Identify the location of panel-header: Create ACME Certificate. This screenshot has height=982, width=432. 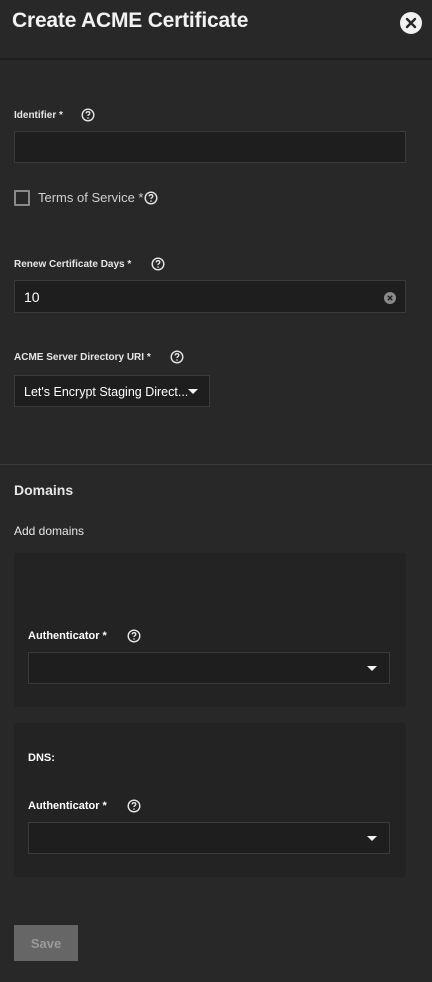
(216, 30).